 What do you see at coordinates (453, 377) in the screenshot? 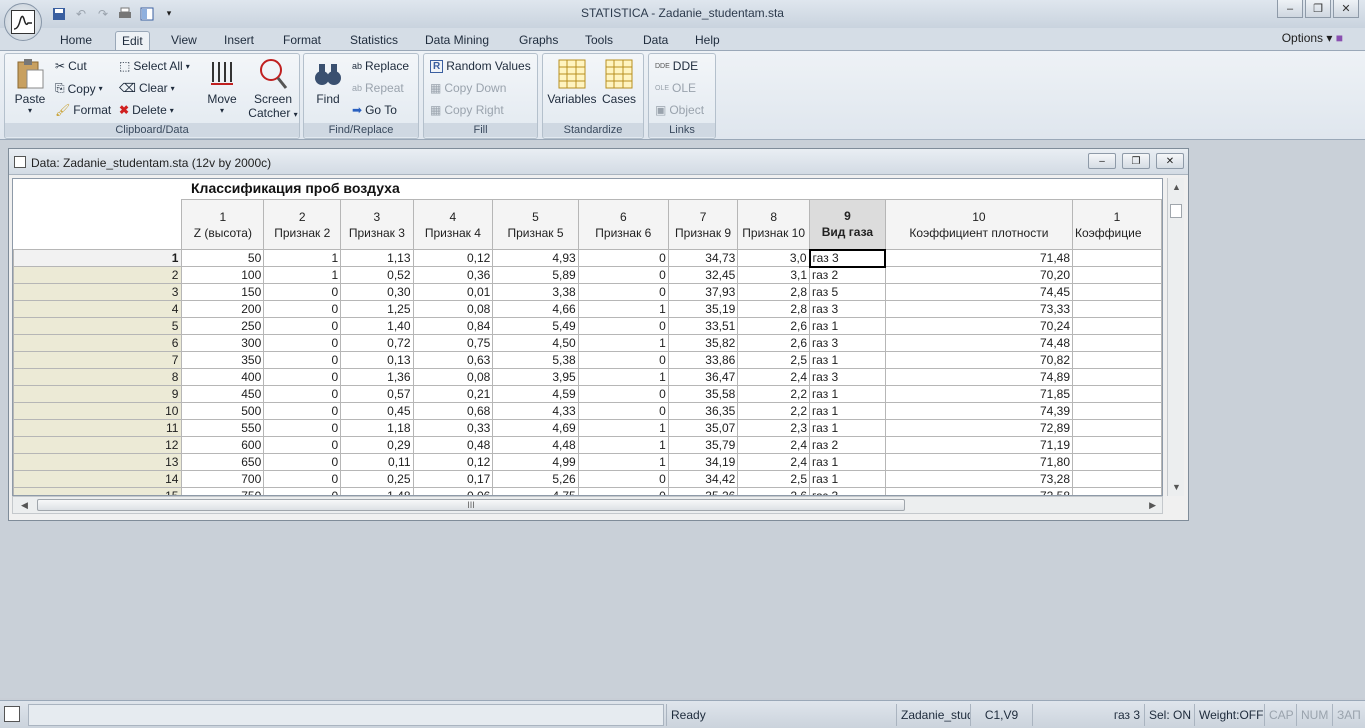
I see `data-cell: 0,08` at bounding box center [453, 377].